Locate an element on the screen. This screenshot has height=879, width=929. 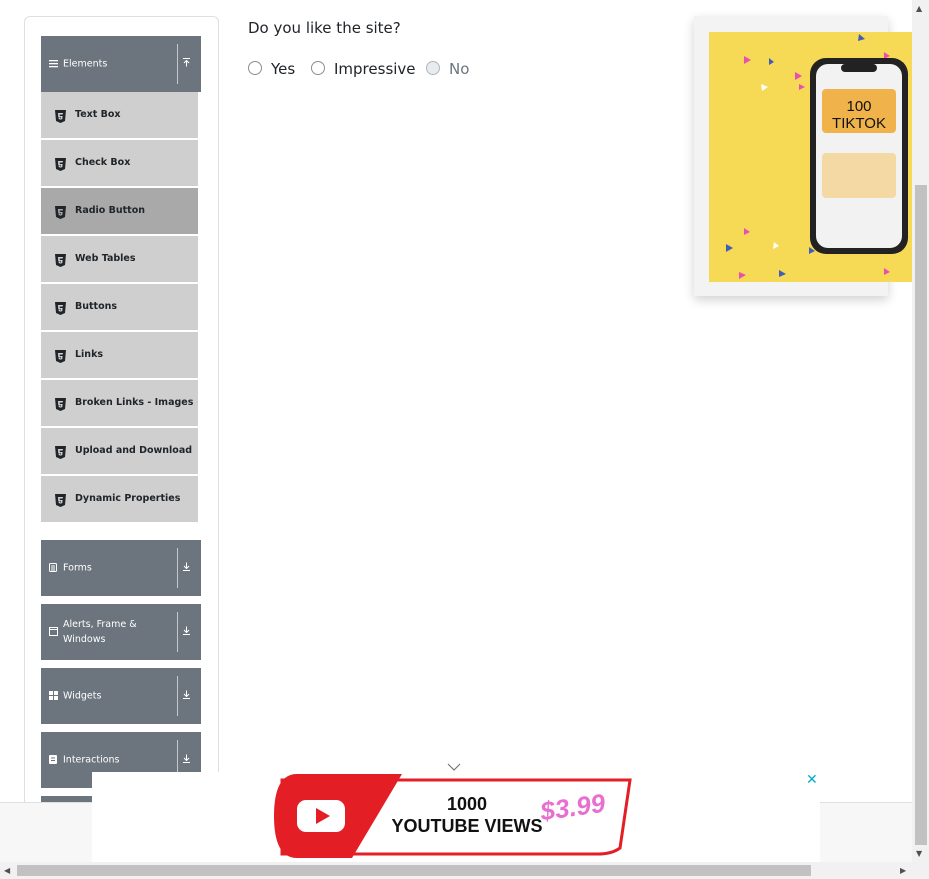
youtube-ad: 1000 YOUTUBE VIEWS $3.99 is located at coordinates (456, 817).